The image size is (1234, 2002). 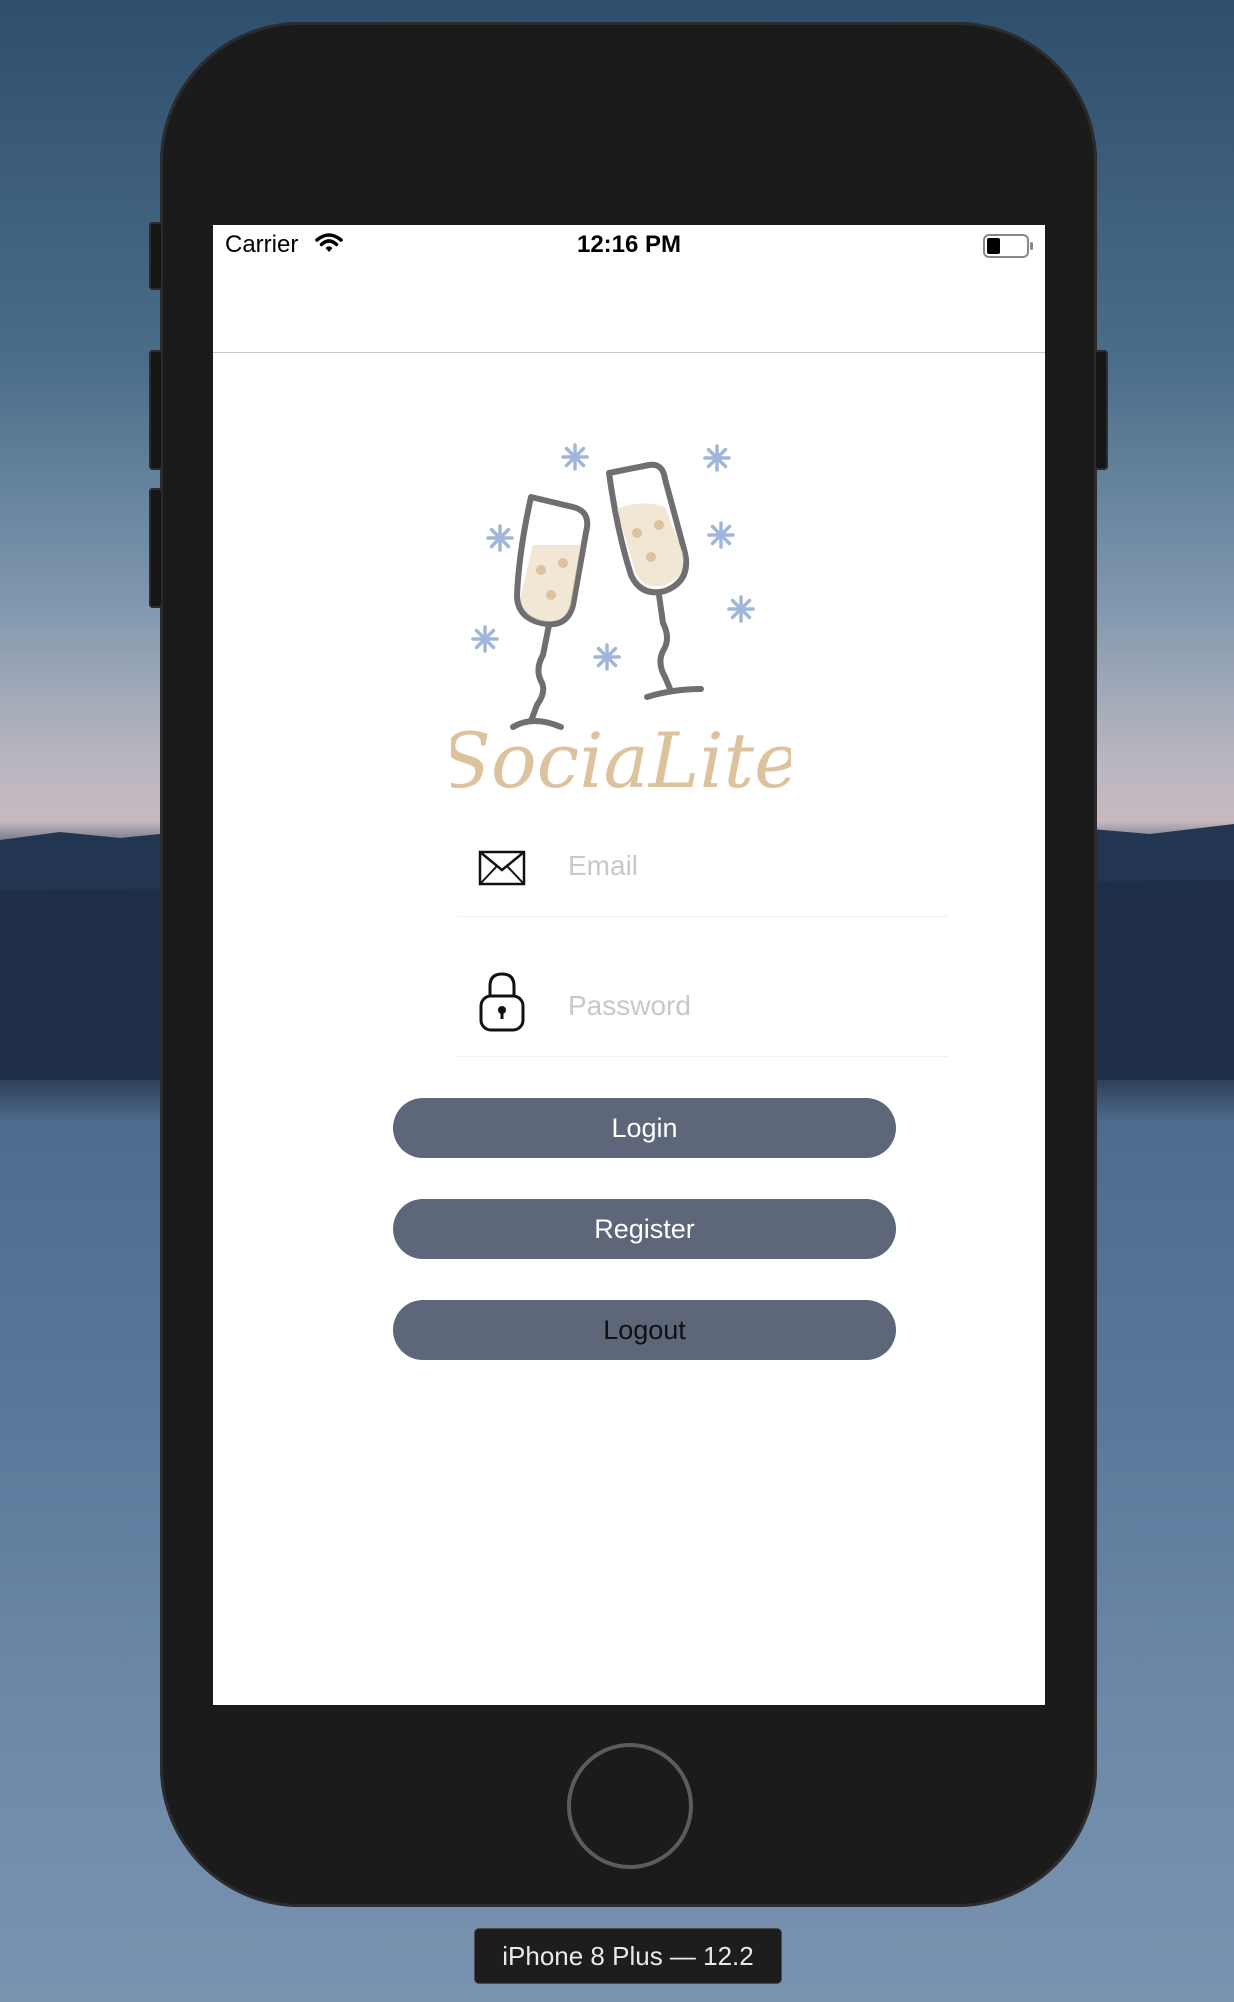 I want to click on status-bar: Carrier 12:16 PM, so click(x=629, y=247).